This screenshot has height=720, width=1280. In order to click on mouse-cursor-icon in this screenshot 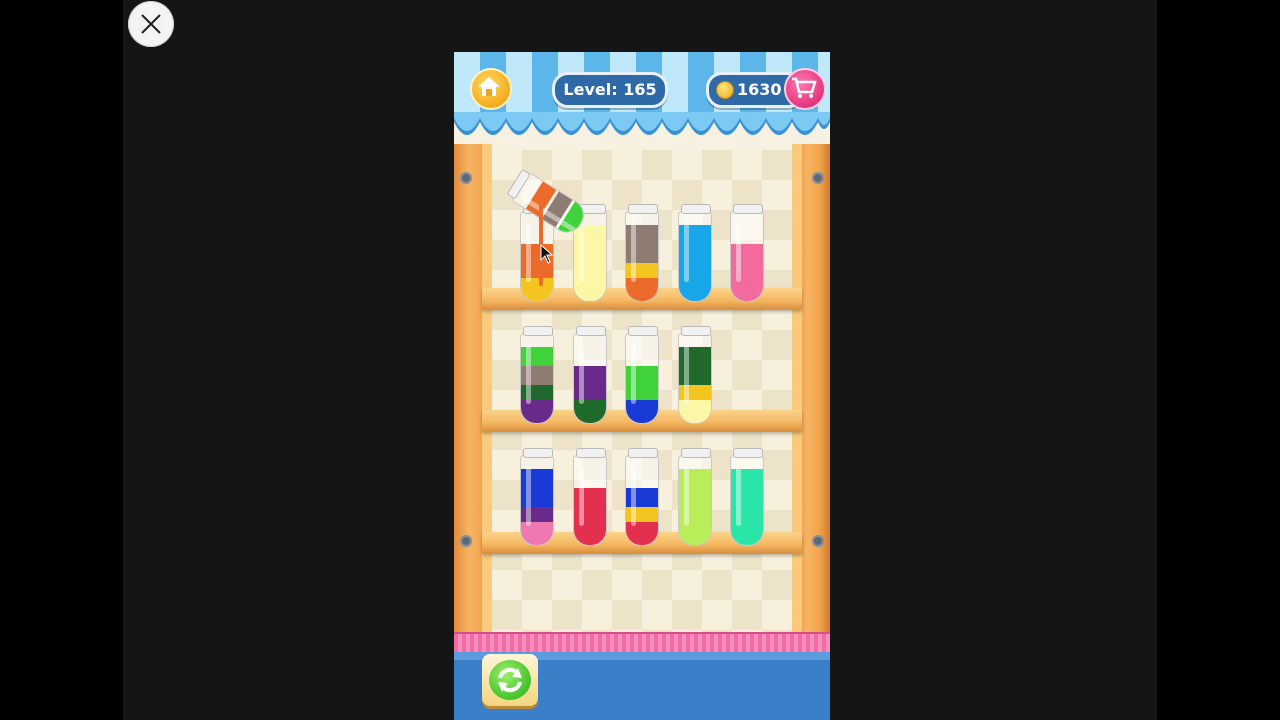, I will do `click(547, 254)`.